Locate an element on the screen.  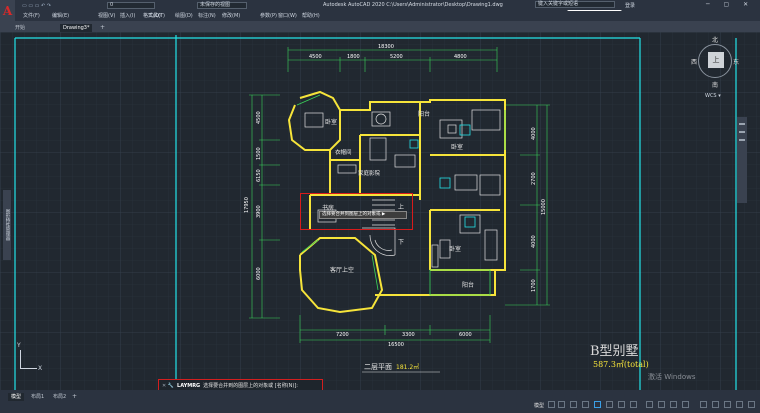
dim-top-2: 1800 is located at coordinates (353, 57).